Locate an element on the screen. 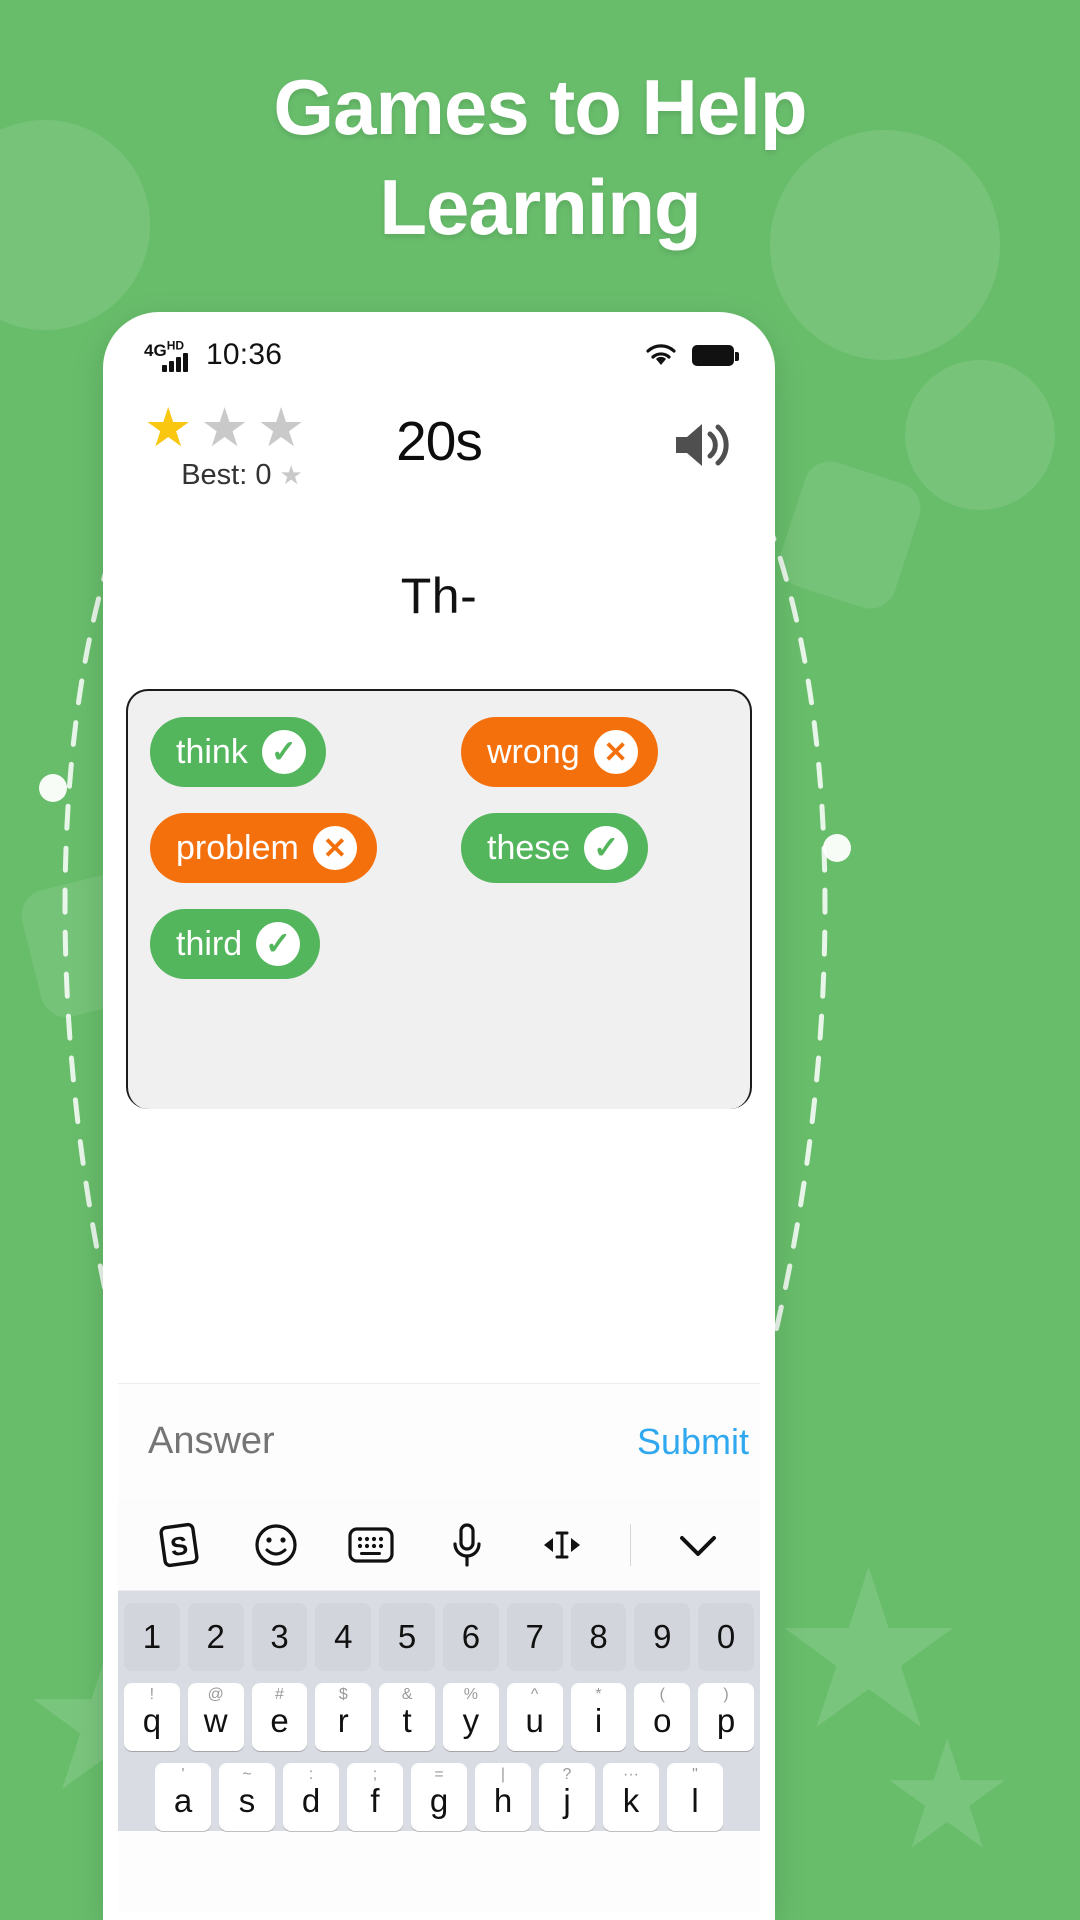  key-t: & t is located at coordinates (407, 1717).